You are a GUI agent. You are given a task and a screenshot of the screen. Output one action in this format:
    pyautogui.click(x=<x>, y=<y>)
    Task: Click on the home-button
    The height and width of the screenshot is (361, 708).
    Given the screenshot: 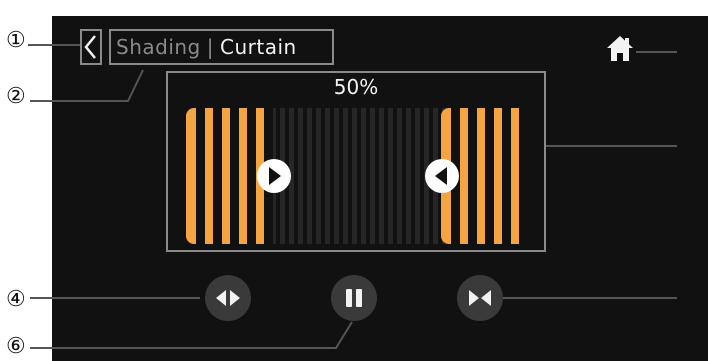 What is the action you would take?
    pyautogui.click(x=620, y=48)
    